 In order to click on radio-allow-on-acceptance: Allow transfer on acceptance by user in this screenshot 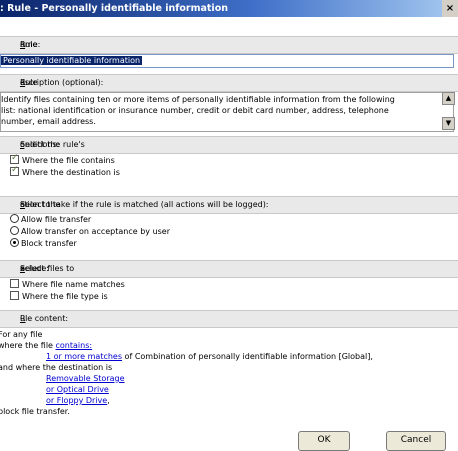, I will do `click(90, 231)`.